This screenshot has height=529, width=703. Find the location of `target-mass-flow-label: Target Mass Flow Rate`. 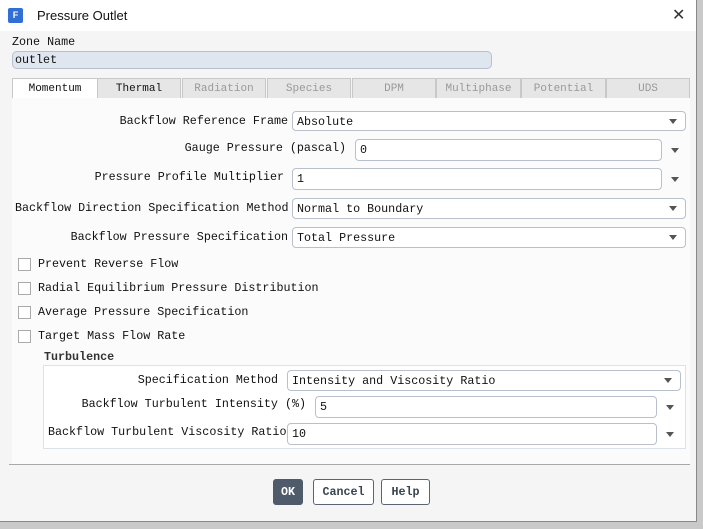

target-mass-flow-label: Target Mass Flow Rate is located at coordinates (112, 336).